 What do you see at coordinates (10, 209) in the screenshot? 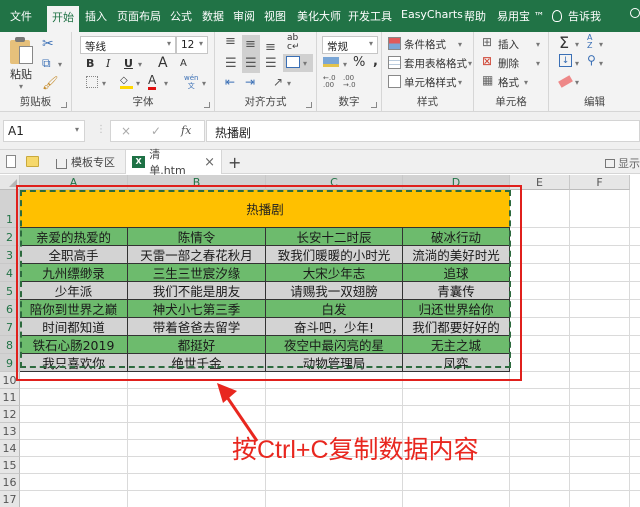
I see `row-header-1: 1` at bounding box center [10, 209].